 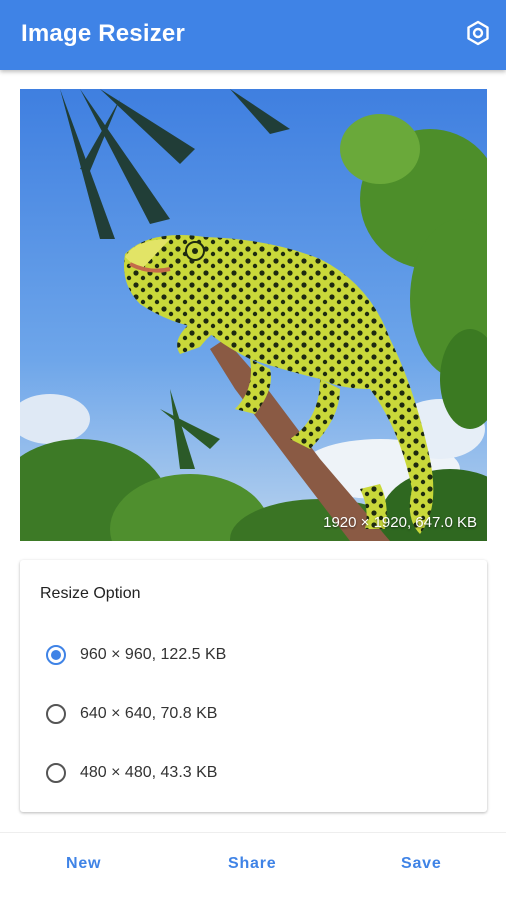 I want to click on settings-icon, so click(x=478, y=33).